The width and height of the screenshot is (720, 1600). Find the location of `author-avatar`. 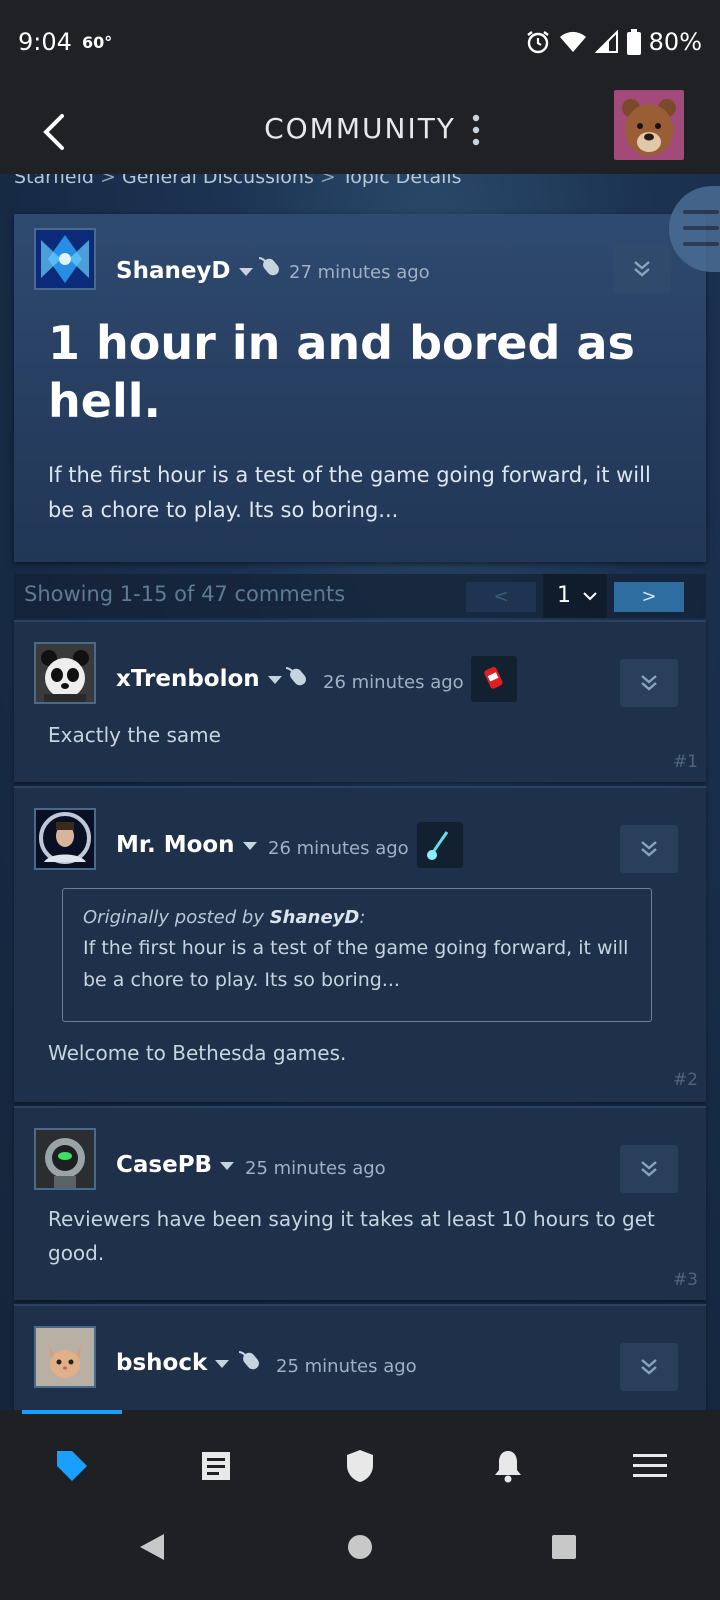

author-avatar is located at coordinates (65, 259).